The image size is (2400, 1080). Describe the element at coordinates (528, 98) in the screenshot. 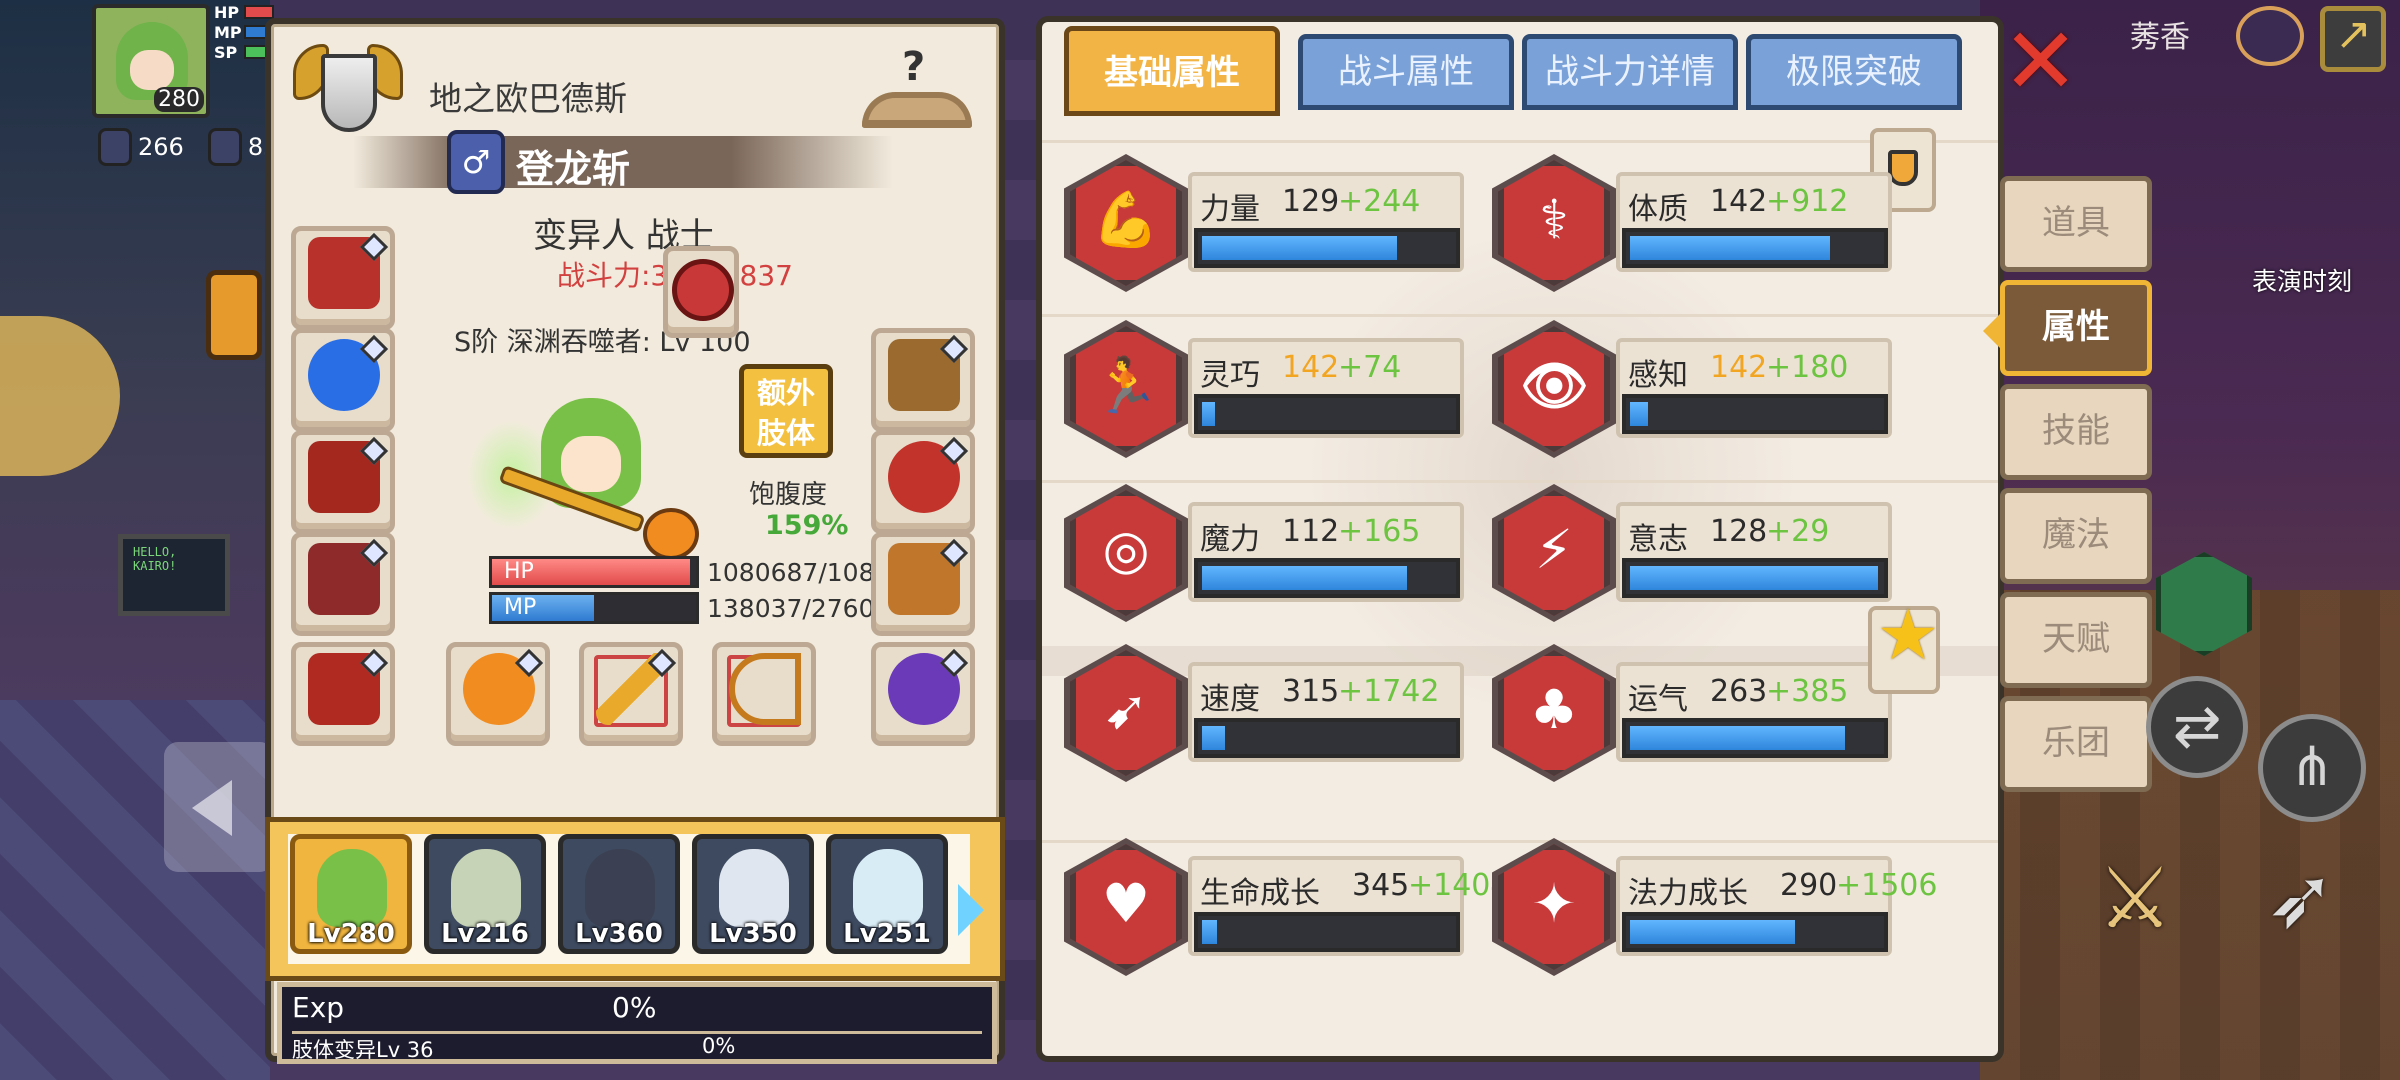

I see `character-name: 地之欧巴德斯` at that location.